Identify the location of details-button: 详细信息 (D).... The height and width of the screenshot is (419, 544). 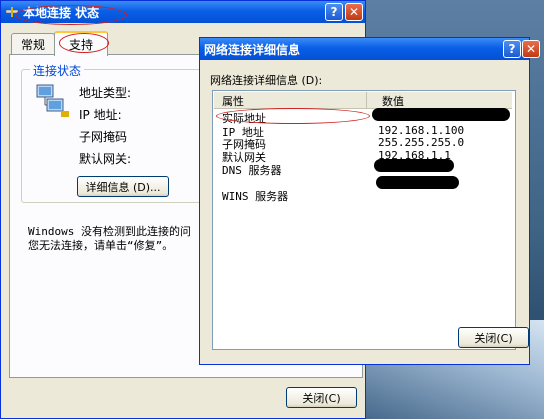
(123, 186).